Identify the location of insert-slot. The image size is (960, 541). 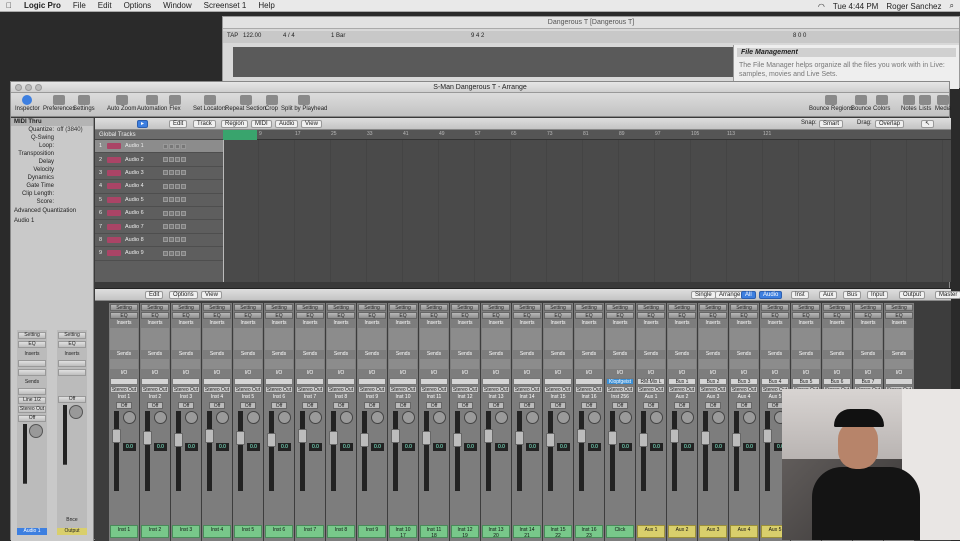
(32, 363).